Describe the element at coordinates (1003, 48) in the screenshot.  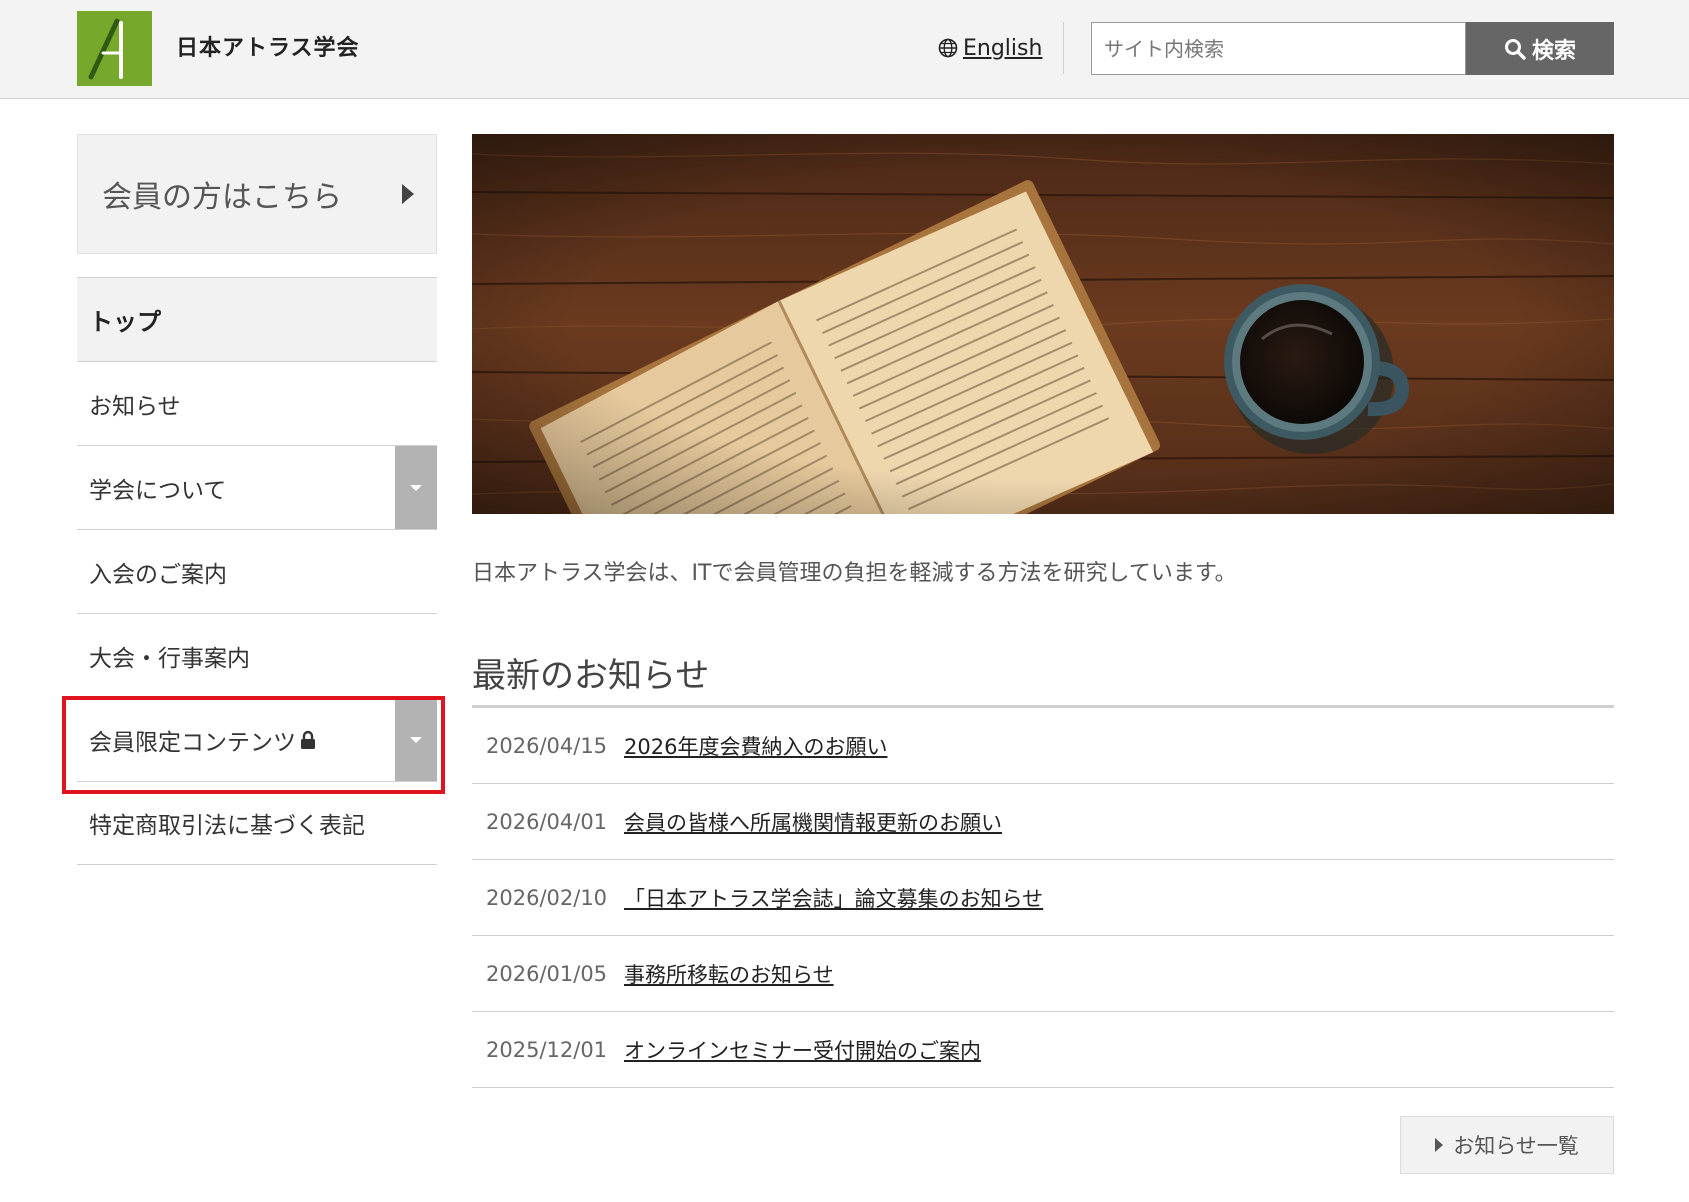
I see `language-link-label: English` at that location.